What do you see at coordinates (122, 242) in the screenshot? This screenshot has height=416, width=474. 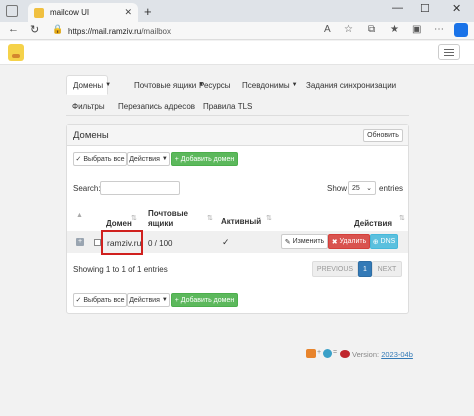 I see `domain-highlight-box` at bounding box center [122, 242].